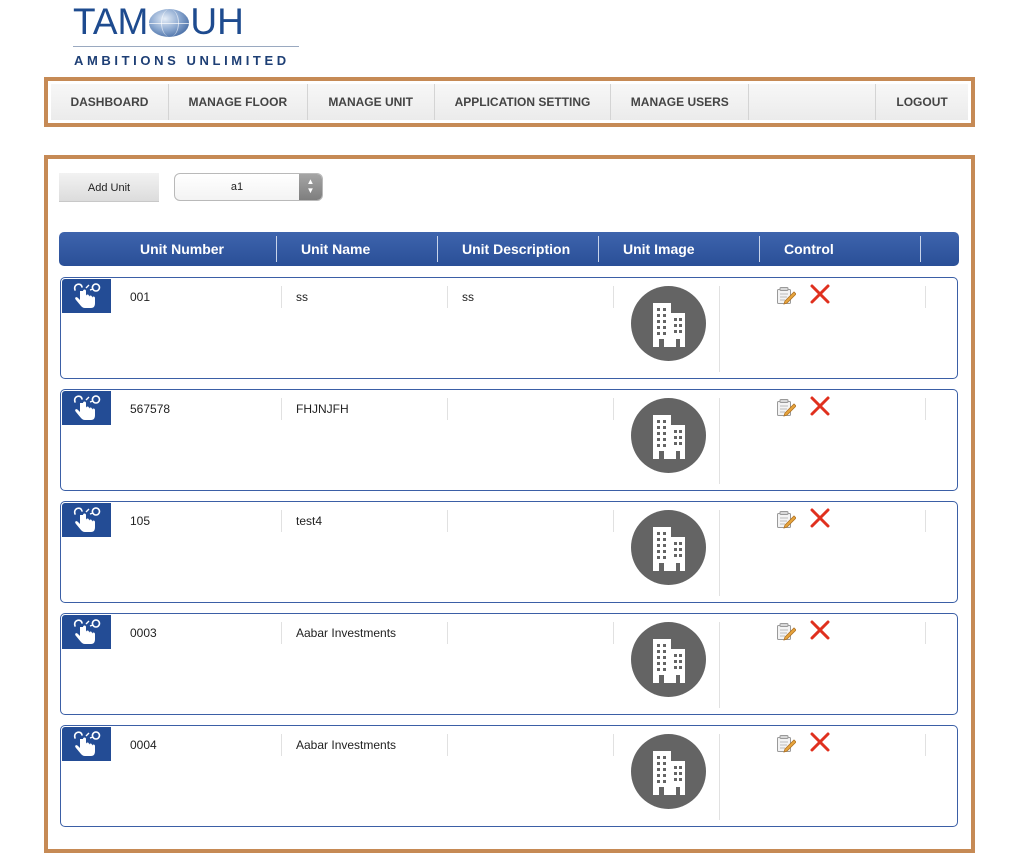 Image resolution: width=1013 pixels, height=853 pixels. Describe the element at coordinates (309, 521) in the screenshot. I see `unit-name-cell: test4` at that location.